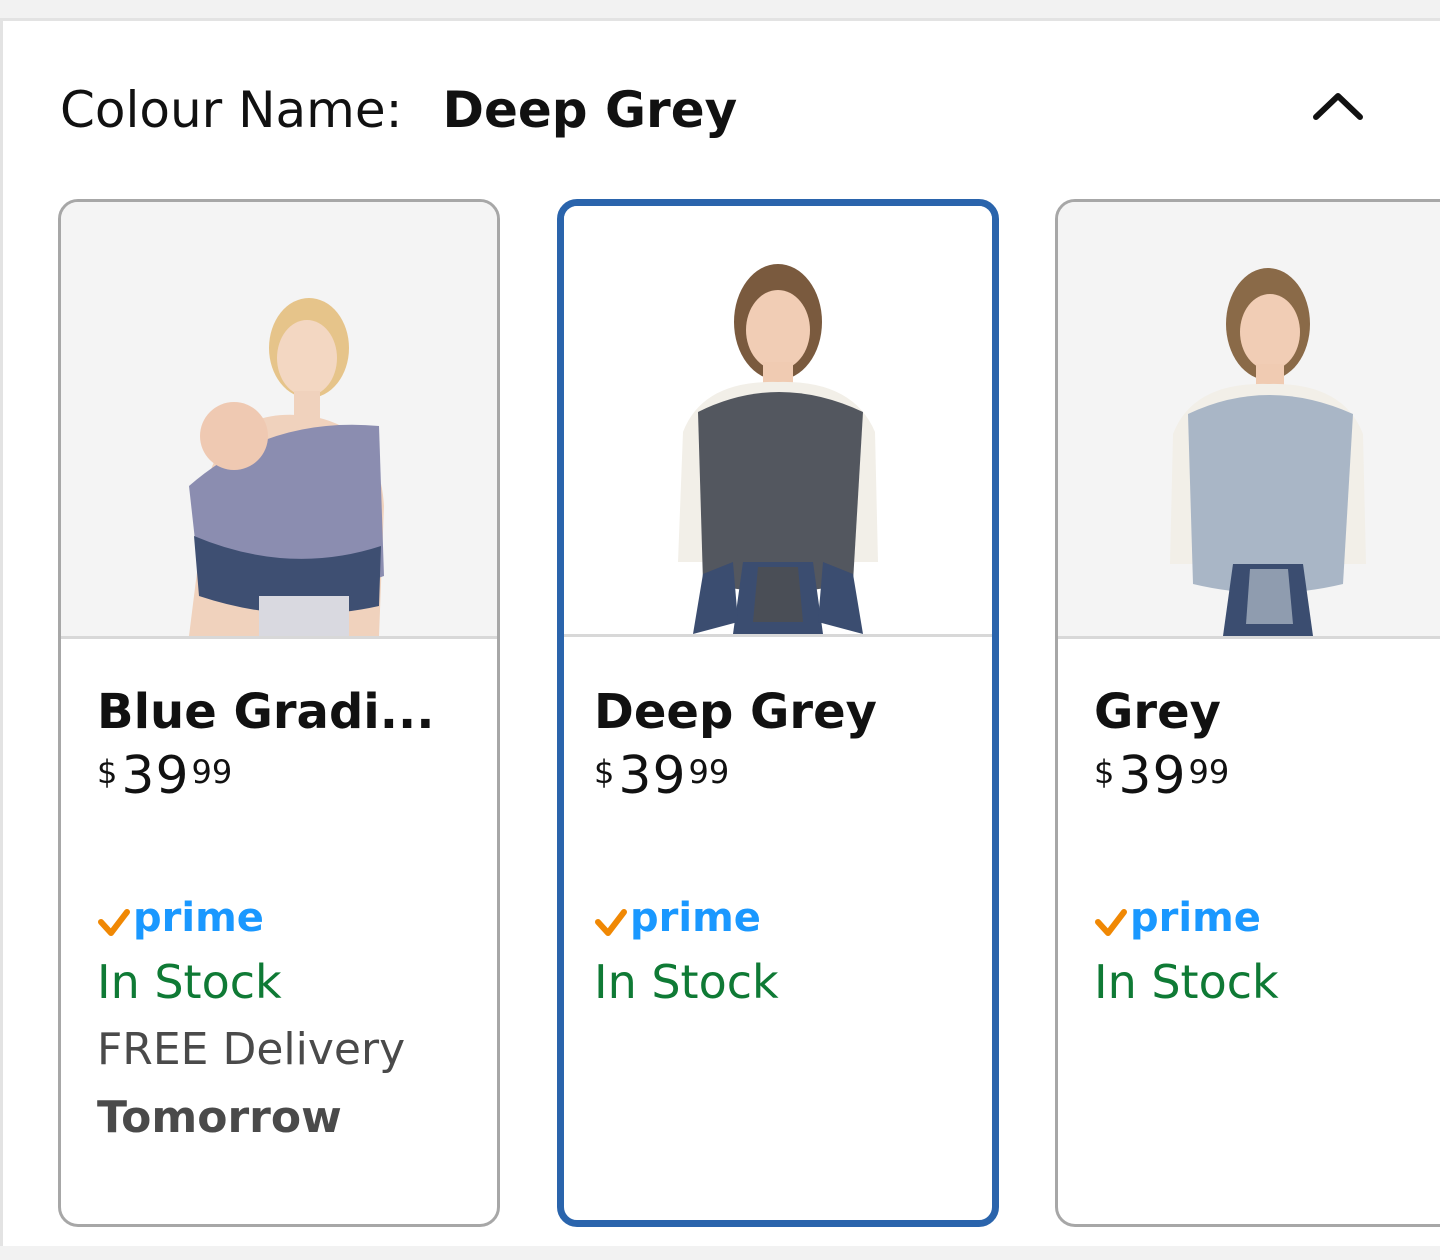  I want to click on colour-label: Colour Name:, so click(231, 110).